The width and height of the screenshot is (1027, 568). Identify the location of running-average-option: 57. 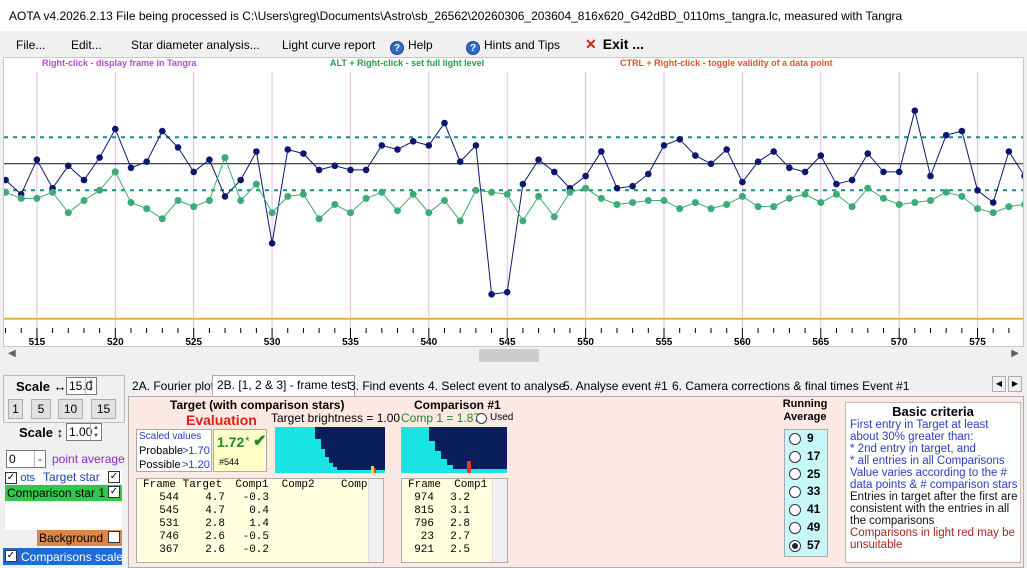
(806, 546).